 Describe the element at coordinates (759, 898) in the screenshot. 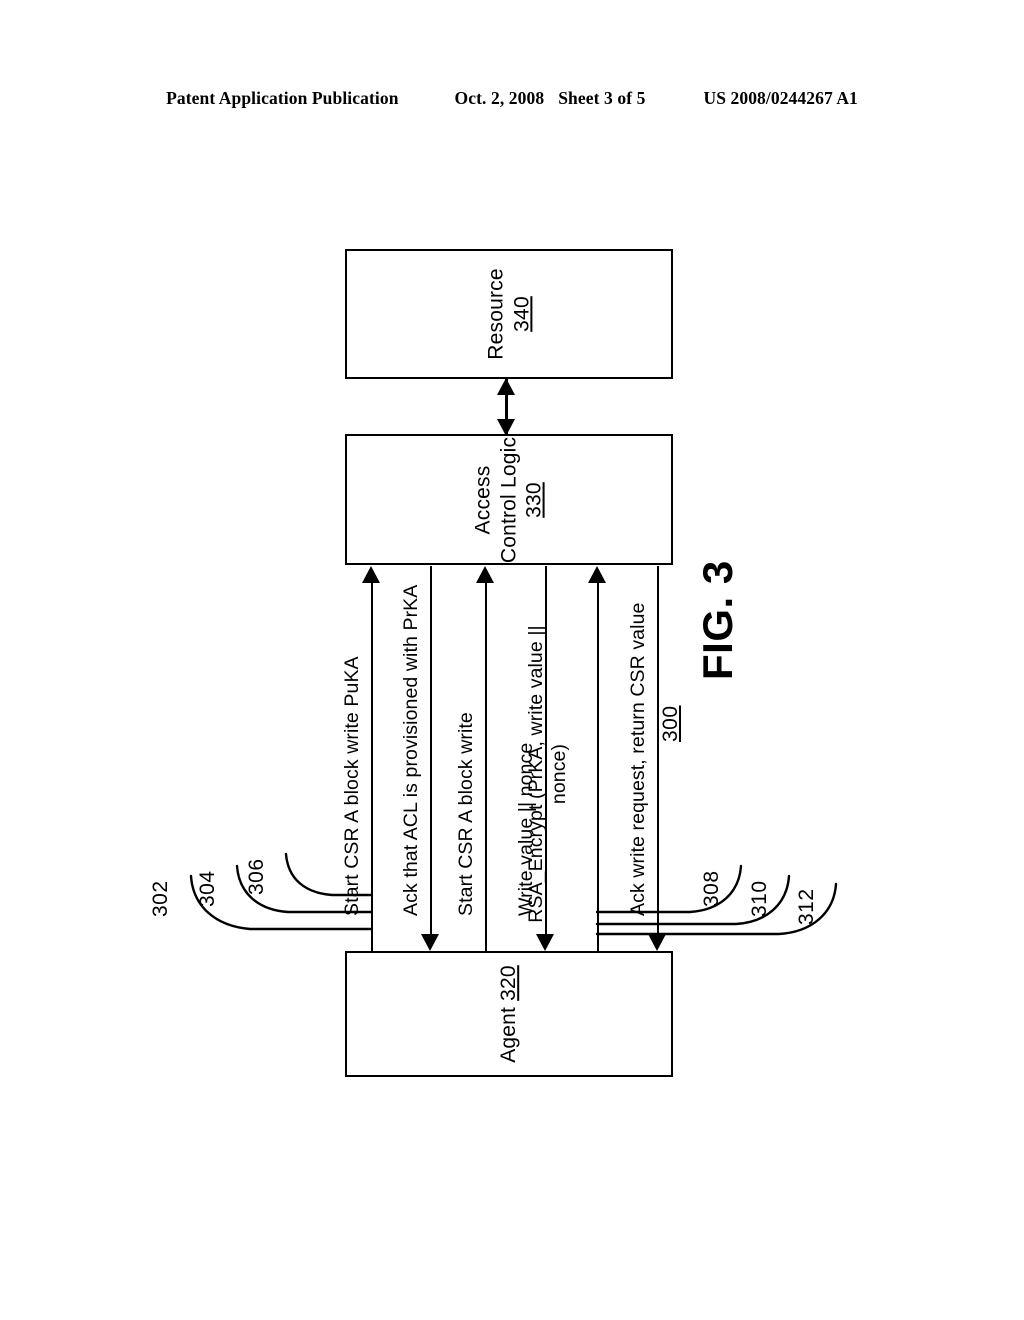

I see `reference-numeral-310: 310` at that location.